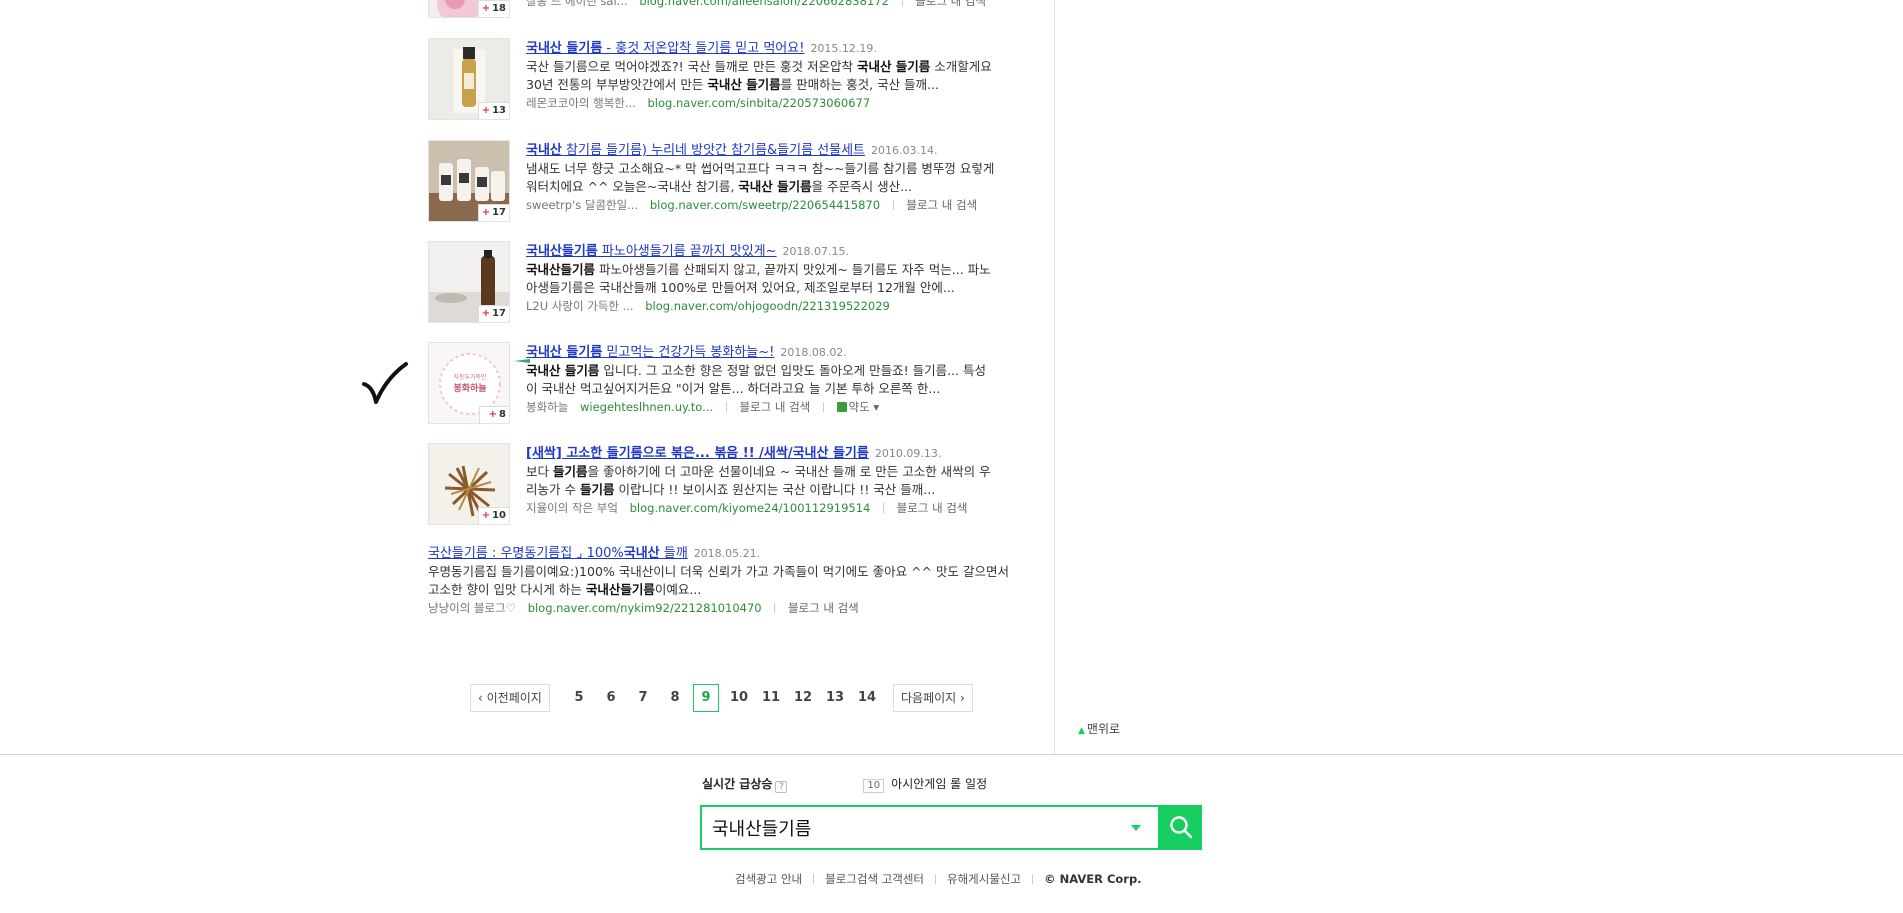 The height and width of the screenshot is (913, 1903). I want to click on thumbnail-count-badge: +18, so click(493, 8).